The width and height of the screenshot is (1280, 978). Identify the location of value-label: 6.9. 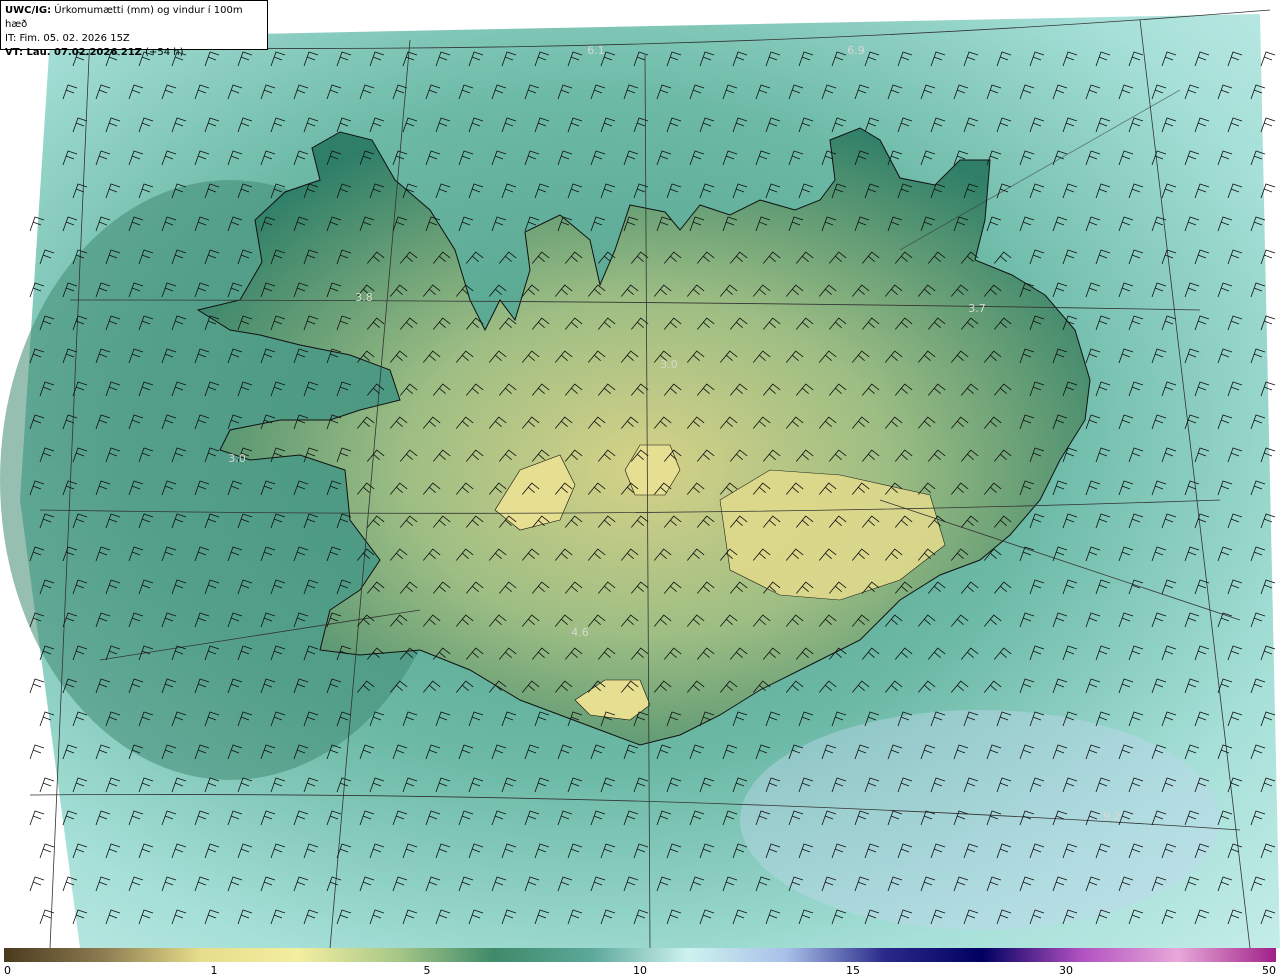
(856, 50).